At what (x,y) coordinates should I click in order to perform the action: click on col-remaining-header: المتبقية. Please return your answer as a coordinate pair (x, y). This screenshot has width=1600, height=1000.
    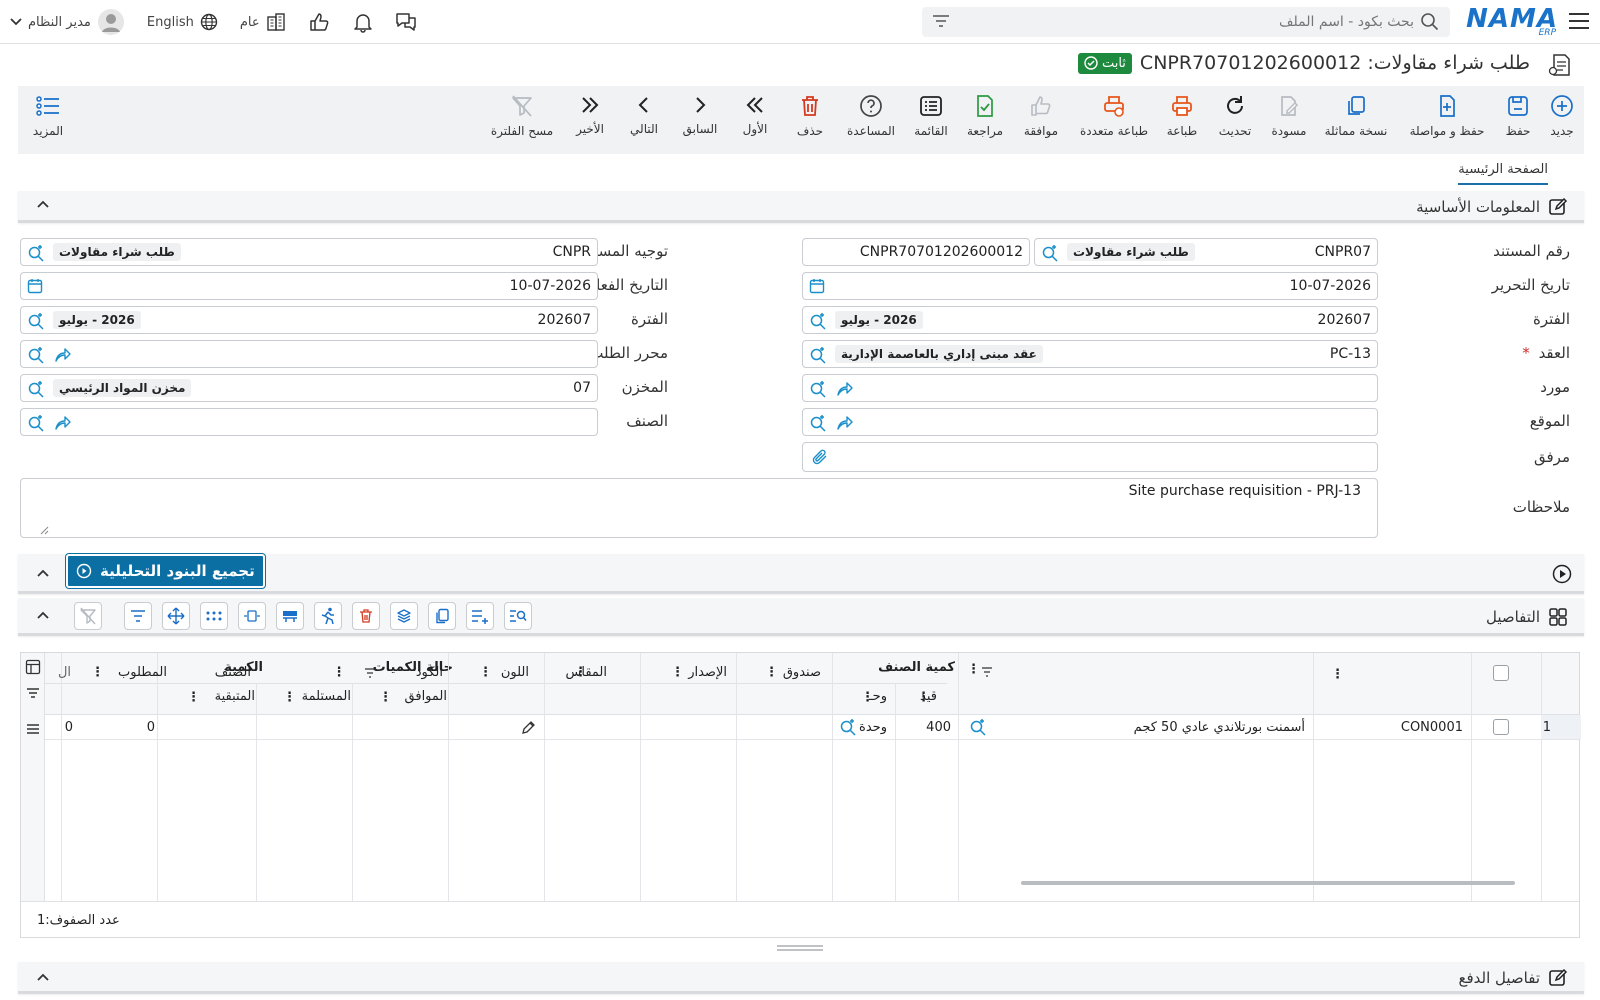
    Looking at the image, I should click on (235, 696).